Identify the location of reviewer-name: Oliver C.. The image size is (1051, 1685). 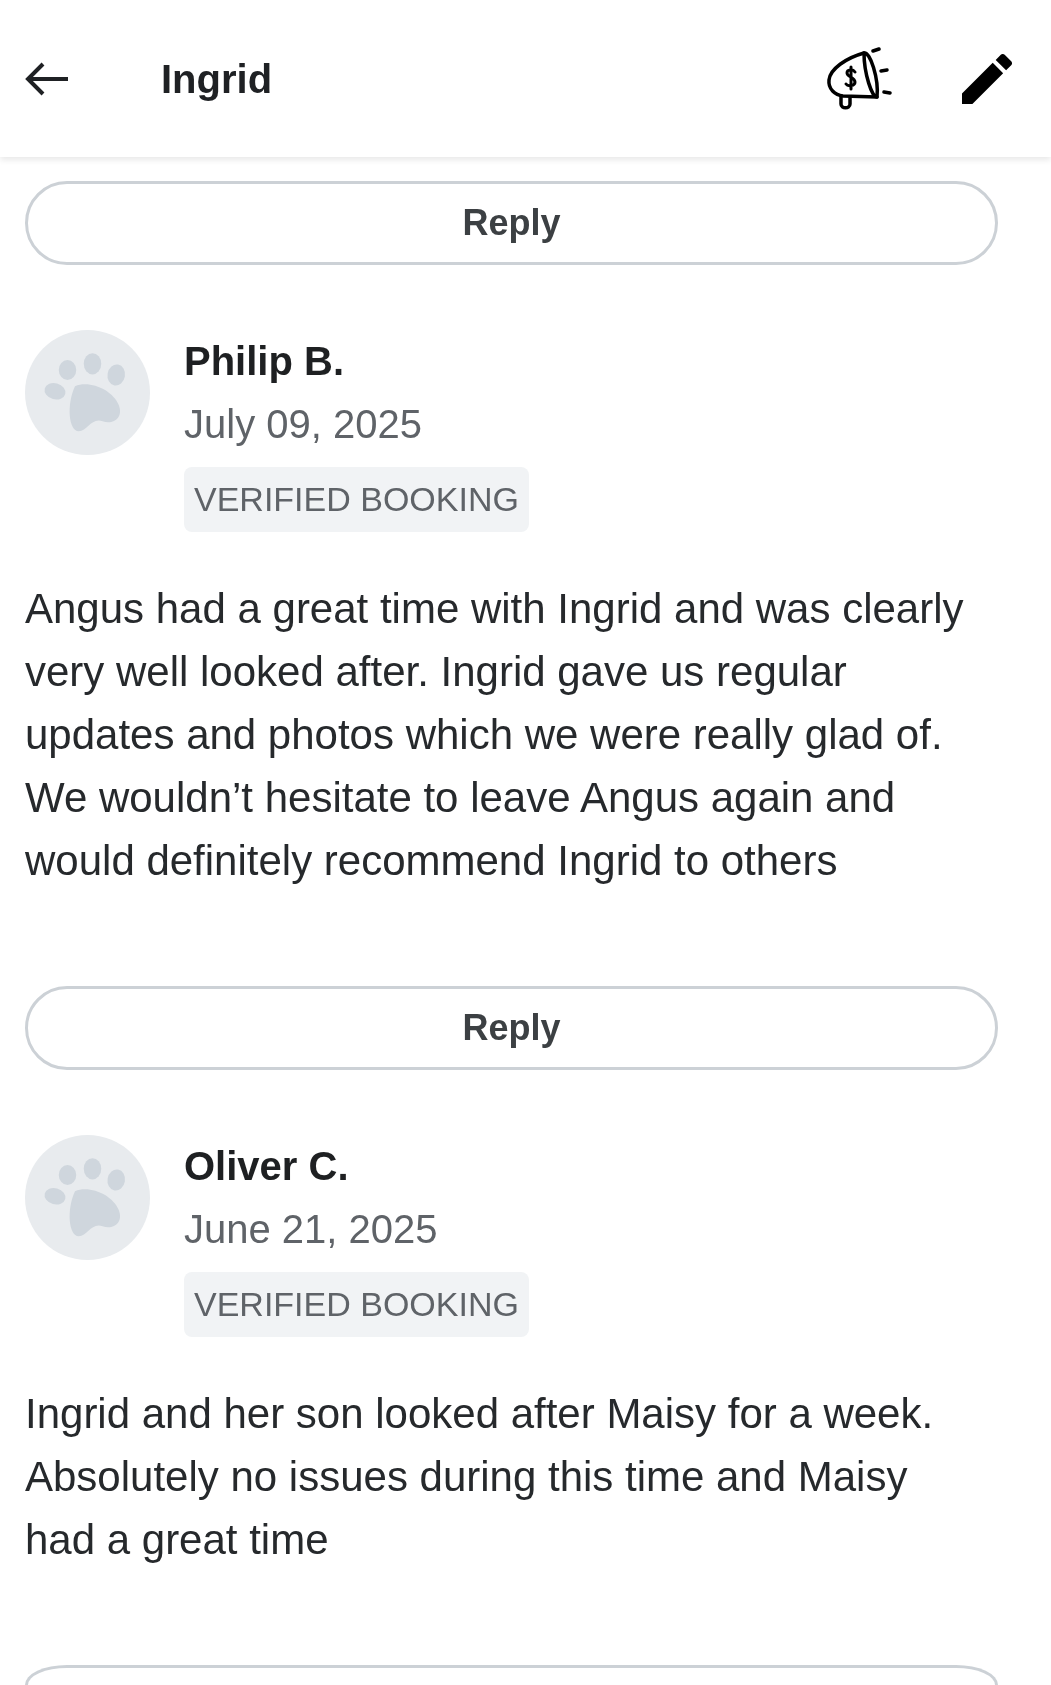
(266, 1166).